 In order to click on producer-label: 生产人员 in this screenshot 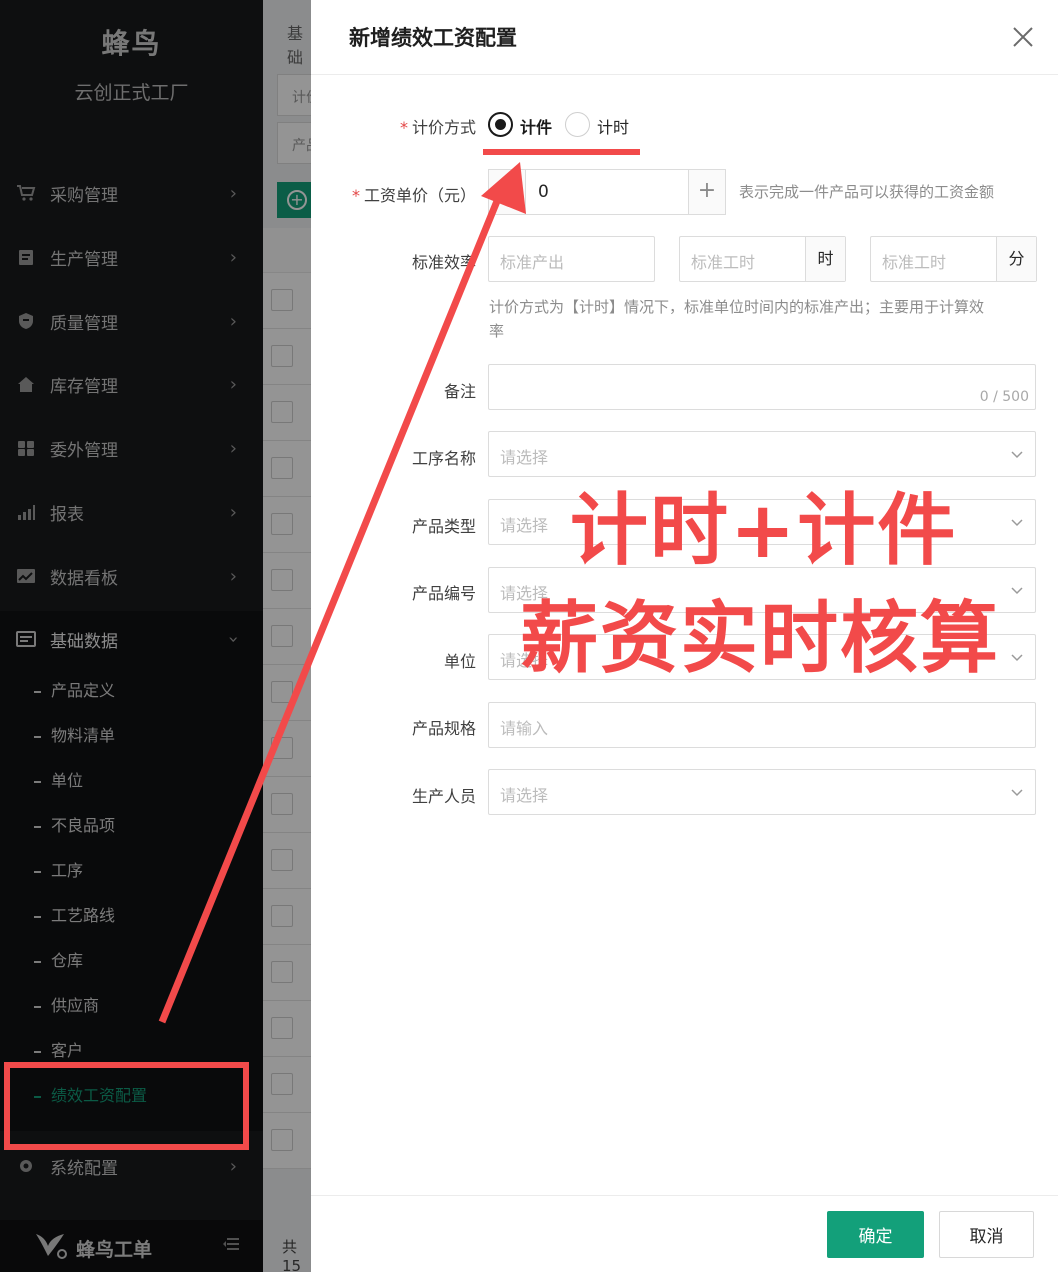, I will do `click(443, 796)`.